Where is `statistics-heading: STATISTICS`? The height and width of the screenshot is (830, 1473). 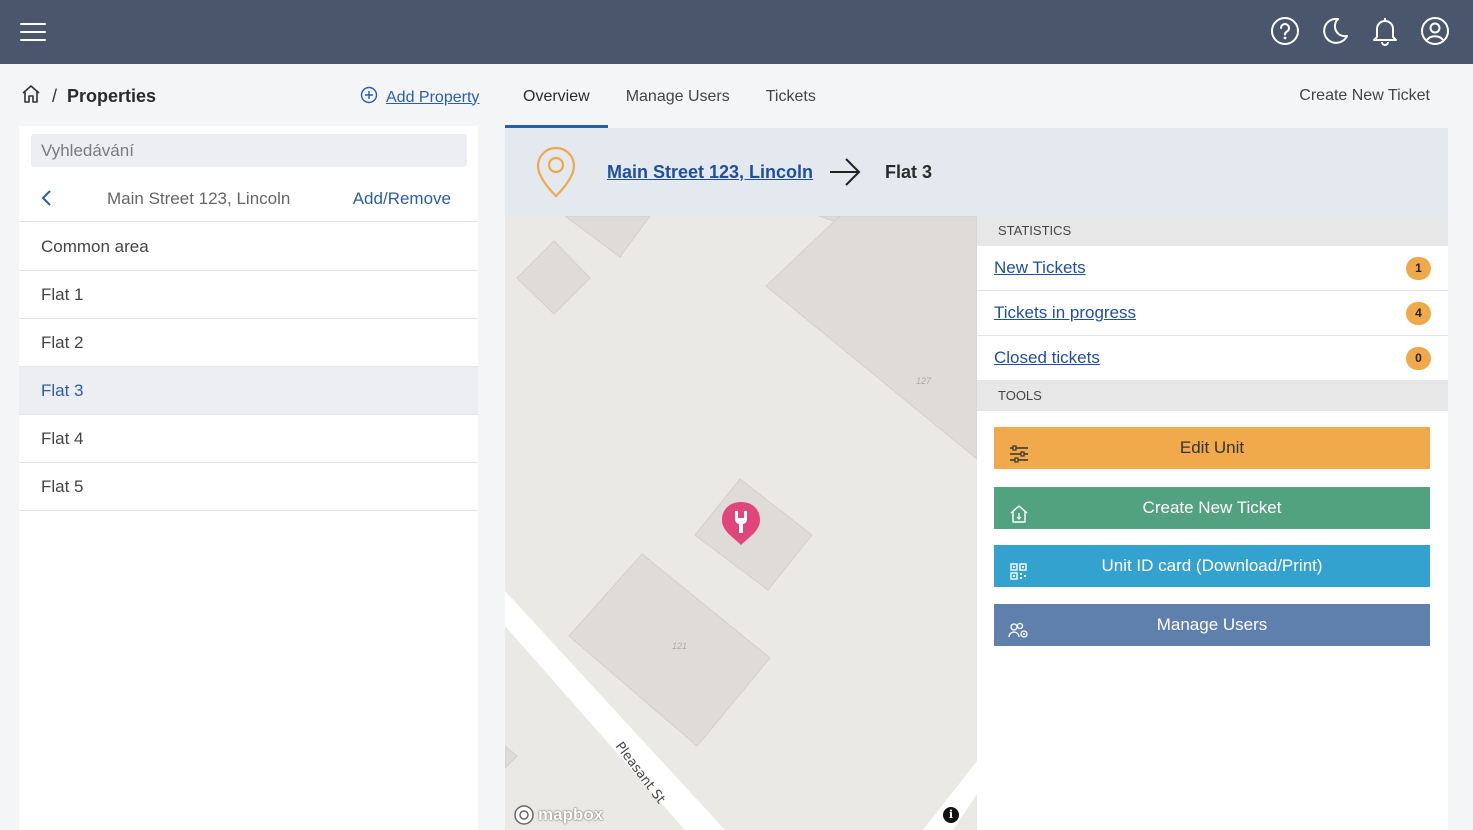 statistics-heading: STATISTICS is located at coordinates (1212, 231).